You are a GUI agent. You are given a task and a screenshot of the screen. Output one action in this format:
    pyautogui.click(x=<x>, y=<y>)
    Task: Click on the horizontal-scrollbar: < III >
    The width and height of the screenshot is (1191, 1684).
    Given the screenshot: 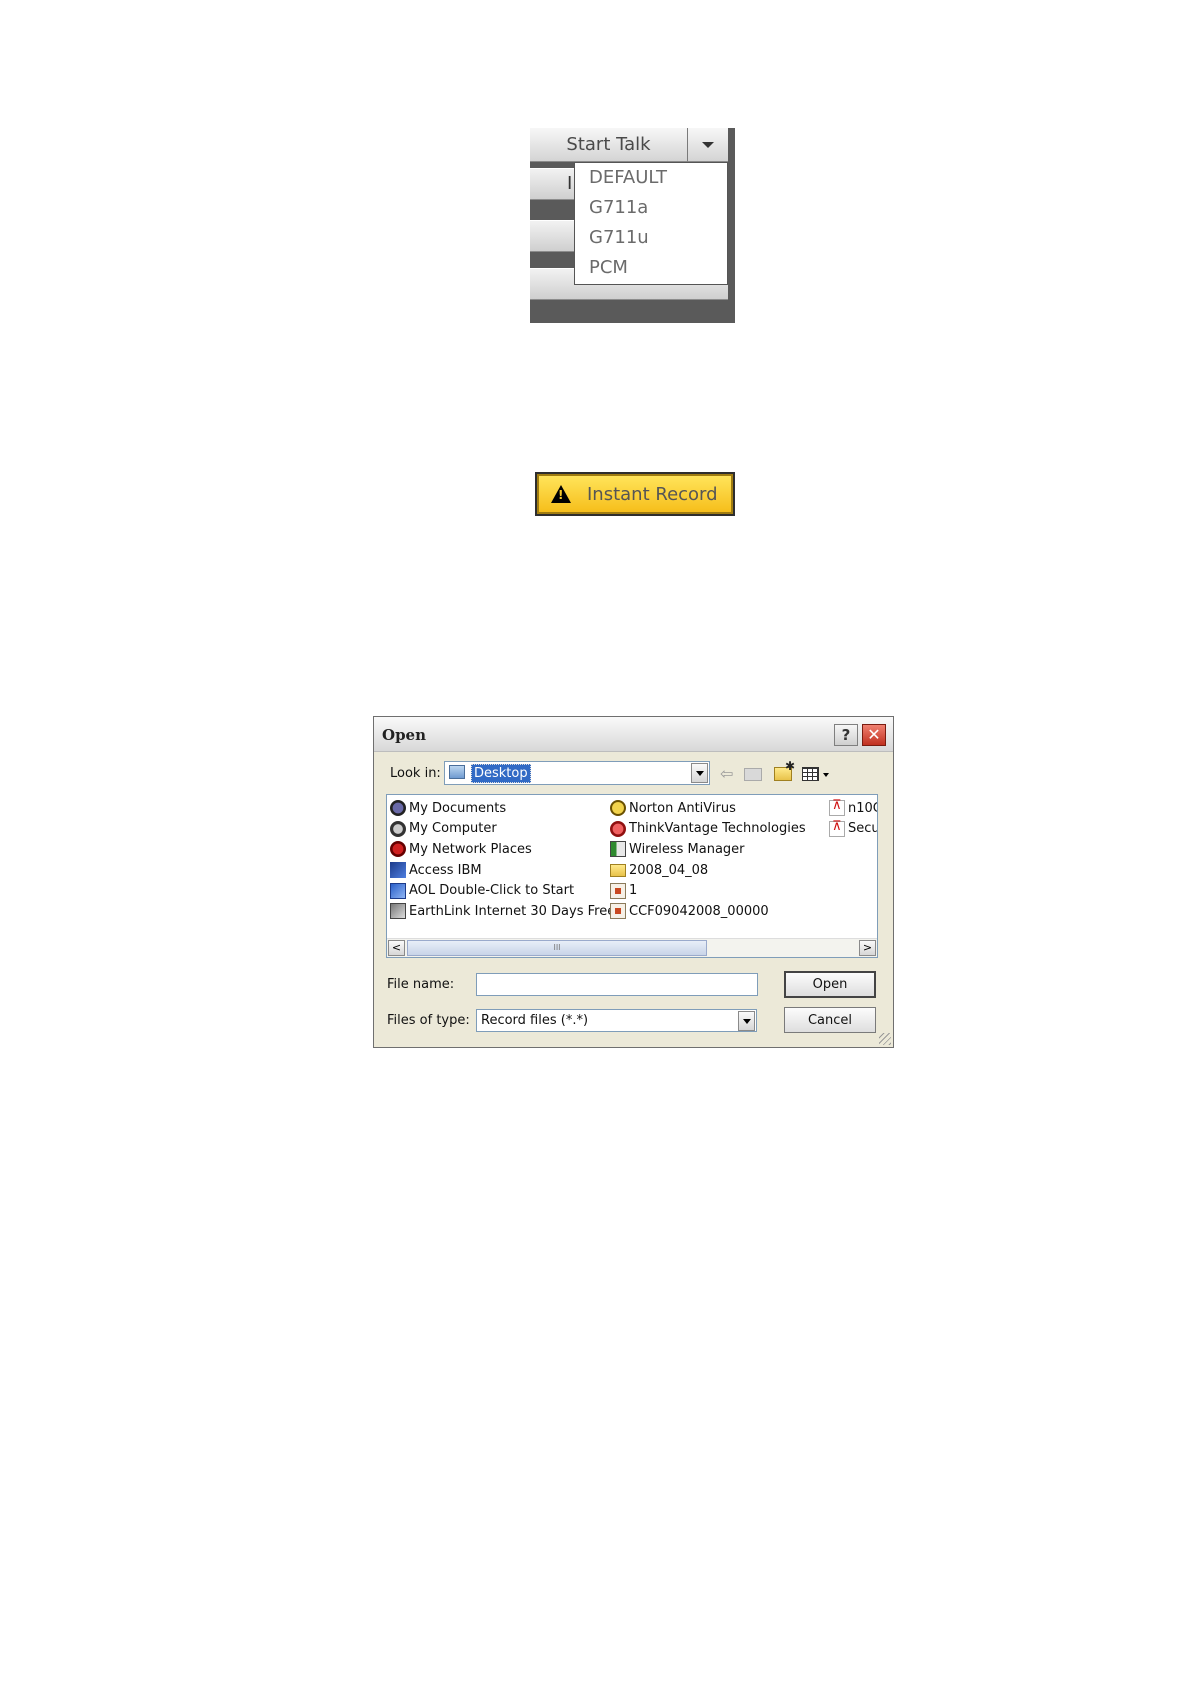 What is the action you would take?
    pyautogui.click(x=632, y=947)
    